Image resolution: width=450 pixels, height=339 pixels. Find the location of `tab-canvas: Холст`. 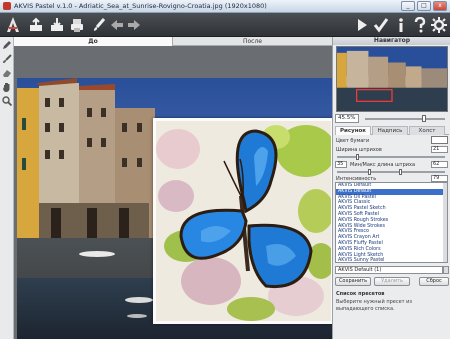

tab-canvas: Холст is located at coordinates (427, 130).